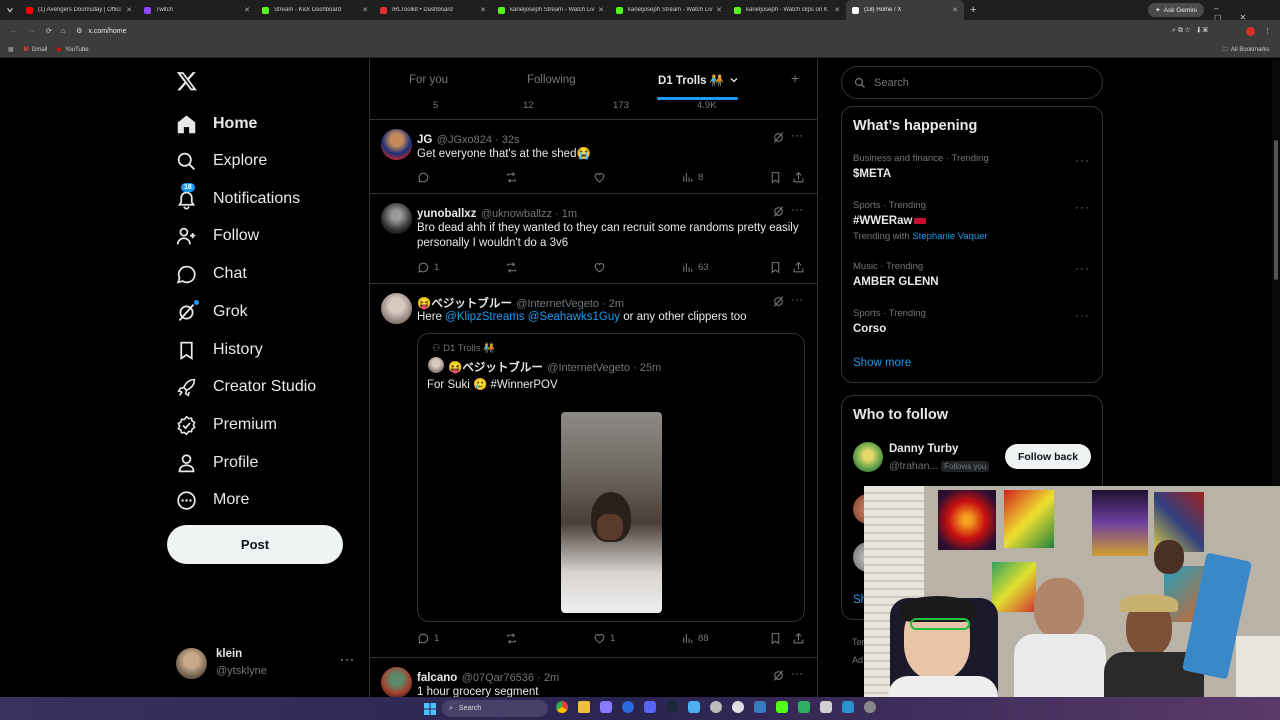 The width and height of the screenshot is (1280, 720). I want to click on like-count: 173, so click(613, 105).